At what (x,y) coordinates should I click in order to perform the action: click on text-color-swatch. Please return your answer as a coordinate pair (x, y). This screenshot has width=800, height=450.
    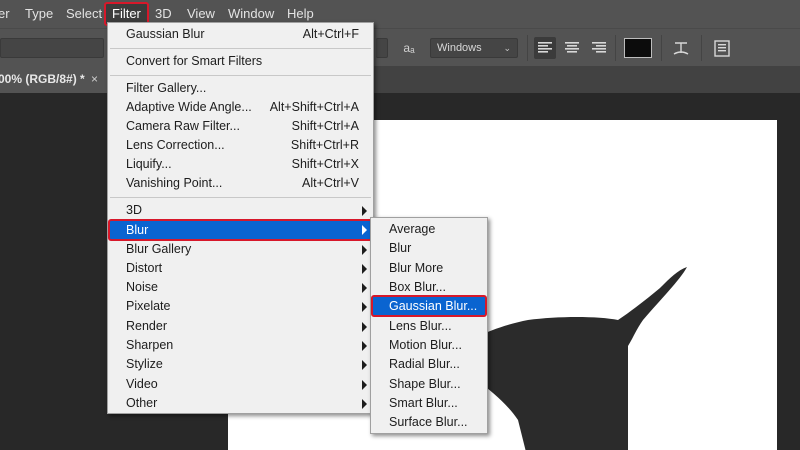
    Looking at the image, I should click on (638, 48).